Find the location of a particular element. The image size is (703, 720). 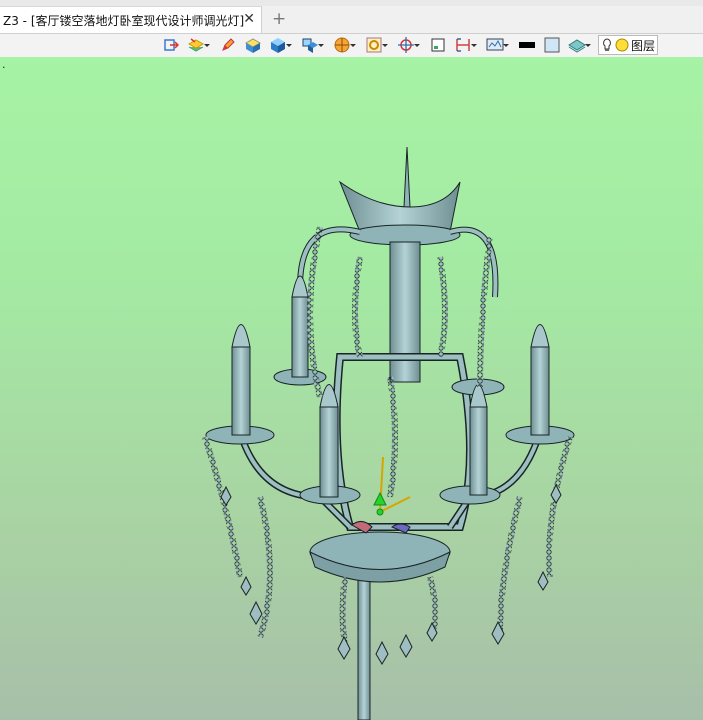

cube-blue-icon is located at coordinates (279, 45).